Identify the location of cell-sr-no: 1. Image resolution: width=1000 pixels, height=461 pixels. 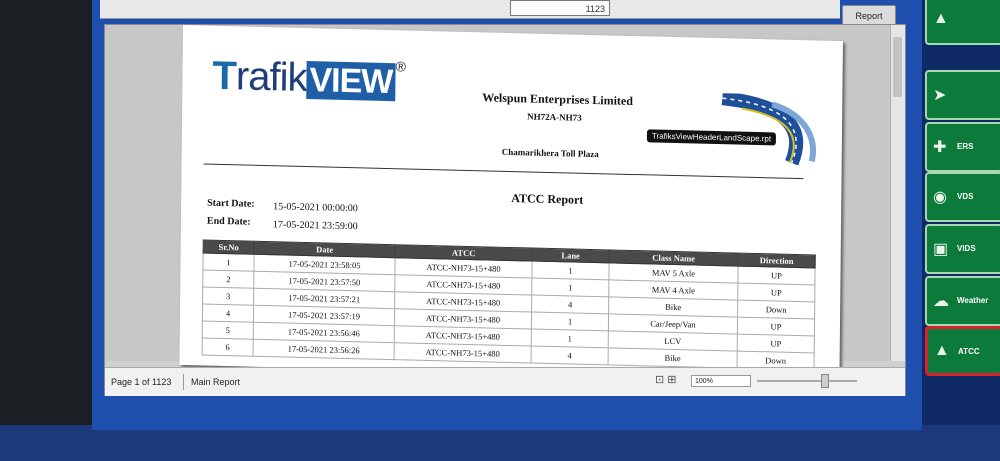
(228, 262).